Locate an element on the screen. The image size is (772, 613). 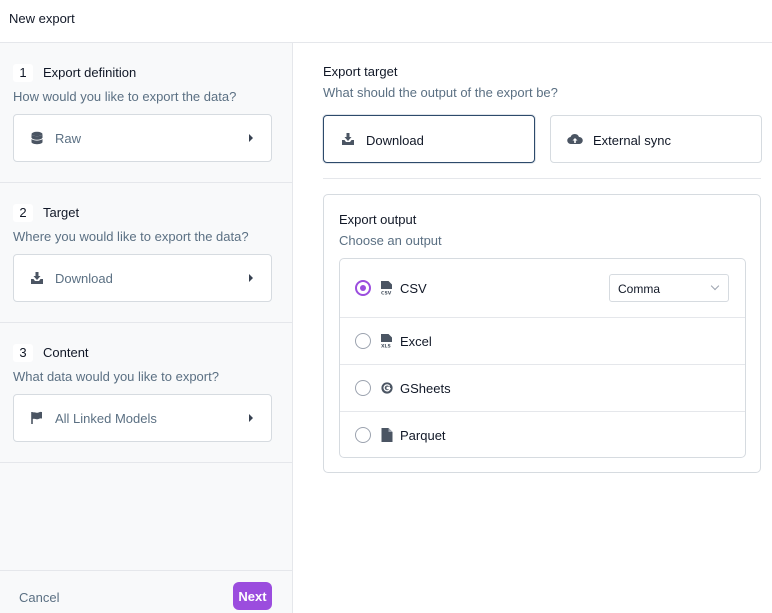
content-value: All Linked Models is located at coordinates (106, 418).